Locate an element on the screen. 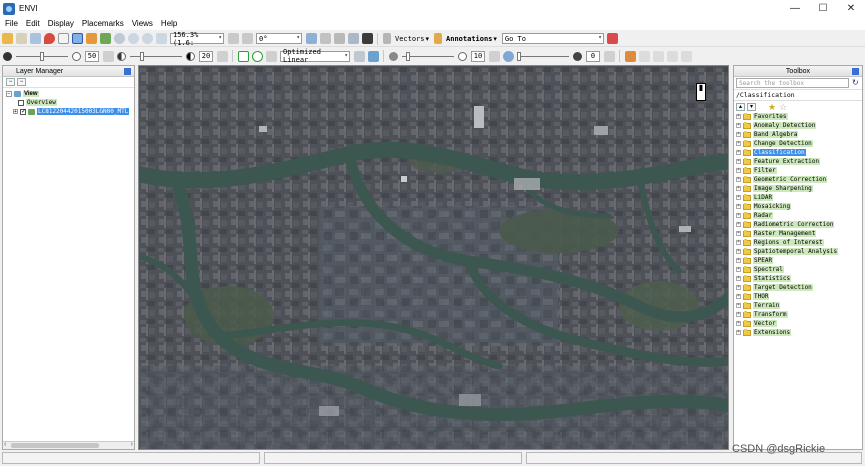 This screenshot has width=865, height=466. sharpen-input: 10 is located at coordinates (478, 56).